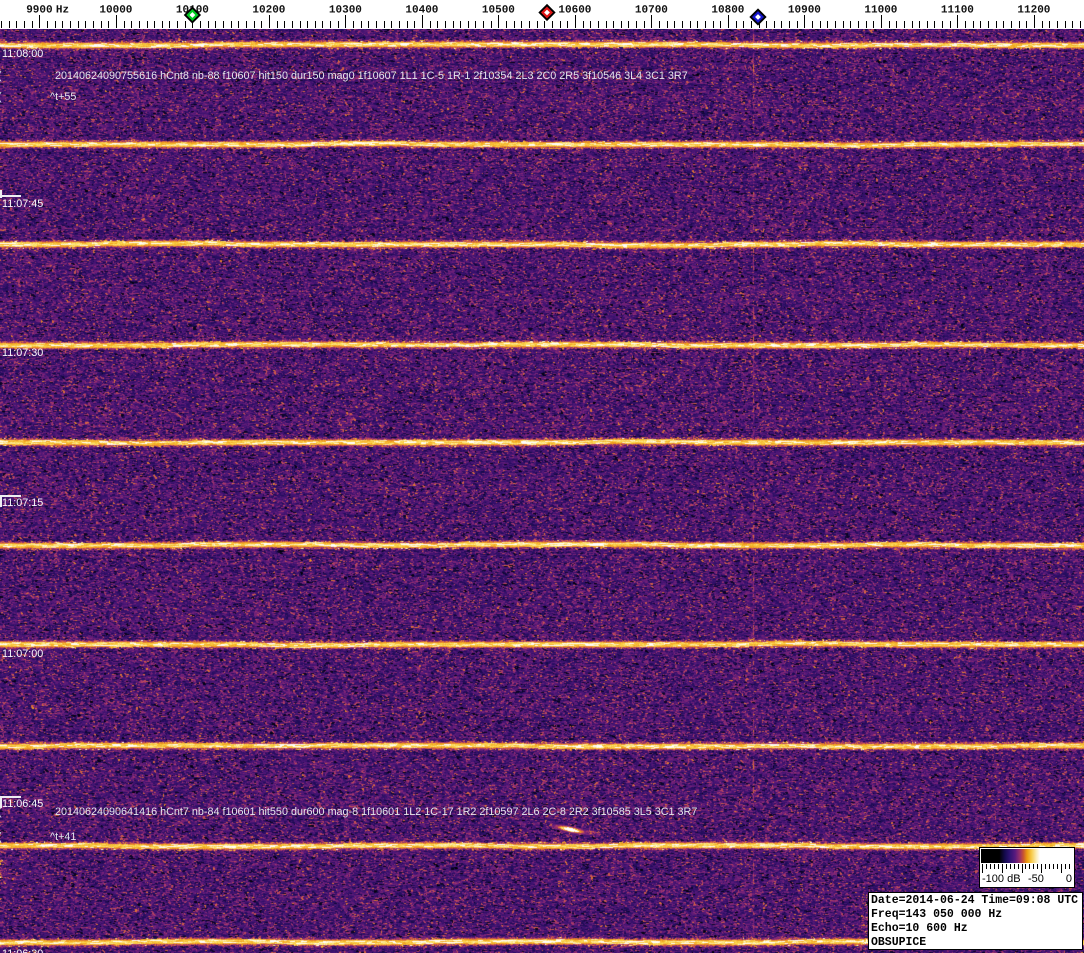 The height and width of the screenshot is (953, 1084). I want to click on svg-text: 10200, so click(268, 11).